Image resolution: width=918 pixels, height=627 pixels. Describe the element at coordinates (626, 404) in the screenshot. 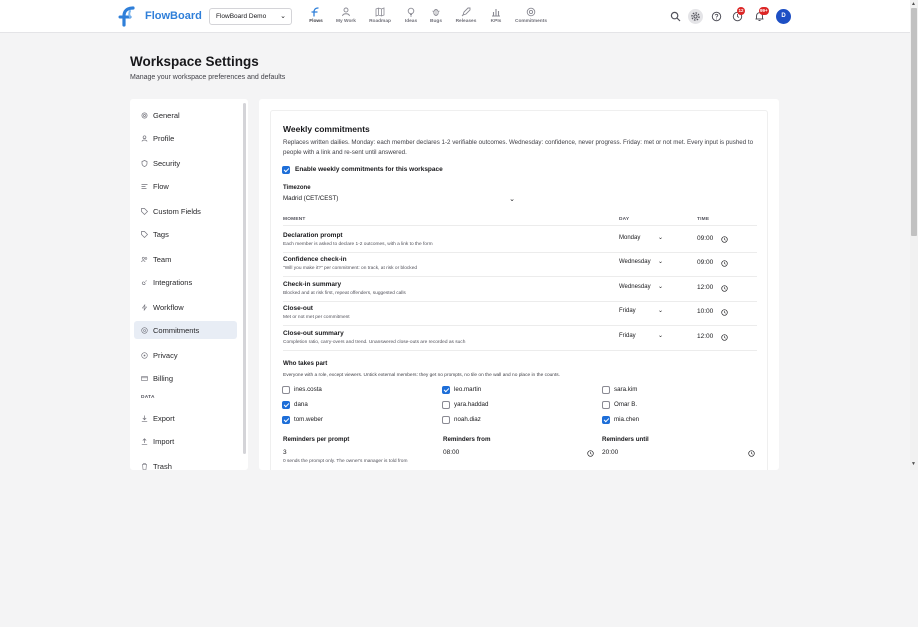

I see `member-name: Omar B.` at that location.